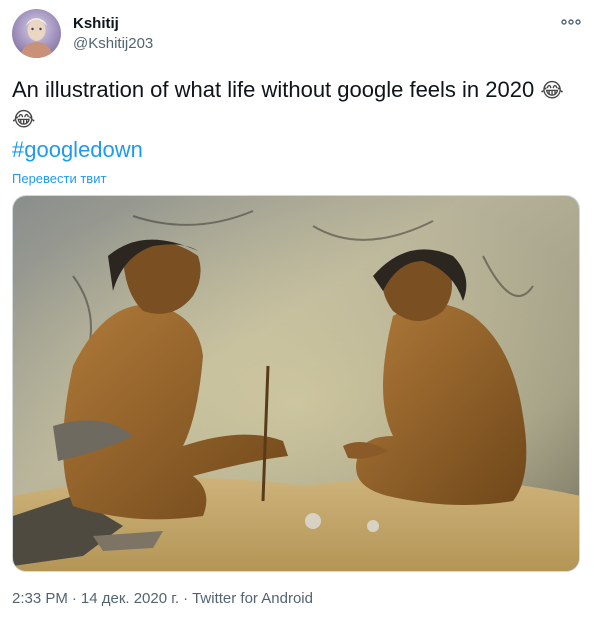  Describe the element at coordinates (252, 598) in the screenshot. I see `tweet-source: Twitter for Android` at that location.